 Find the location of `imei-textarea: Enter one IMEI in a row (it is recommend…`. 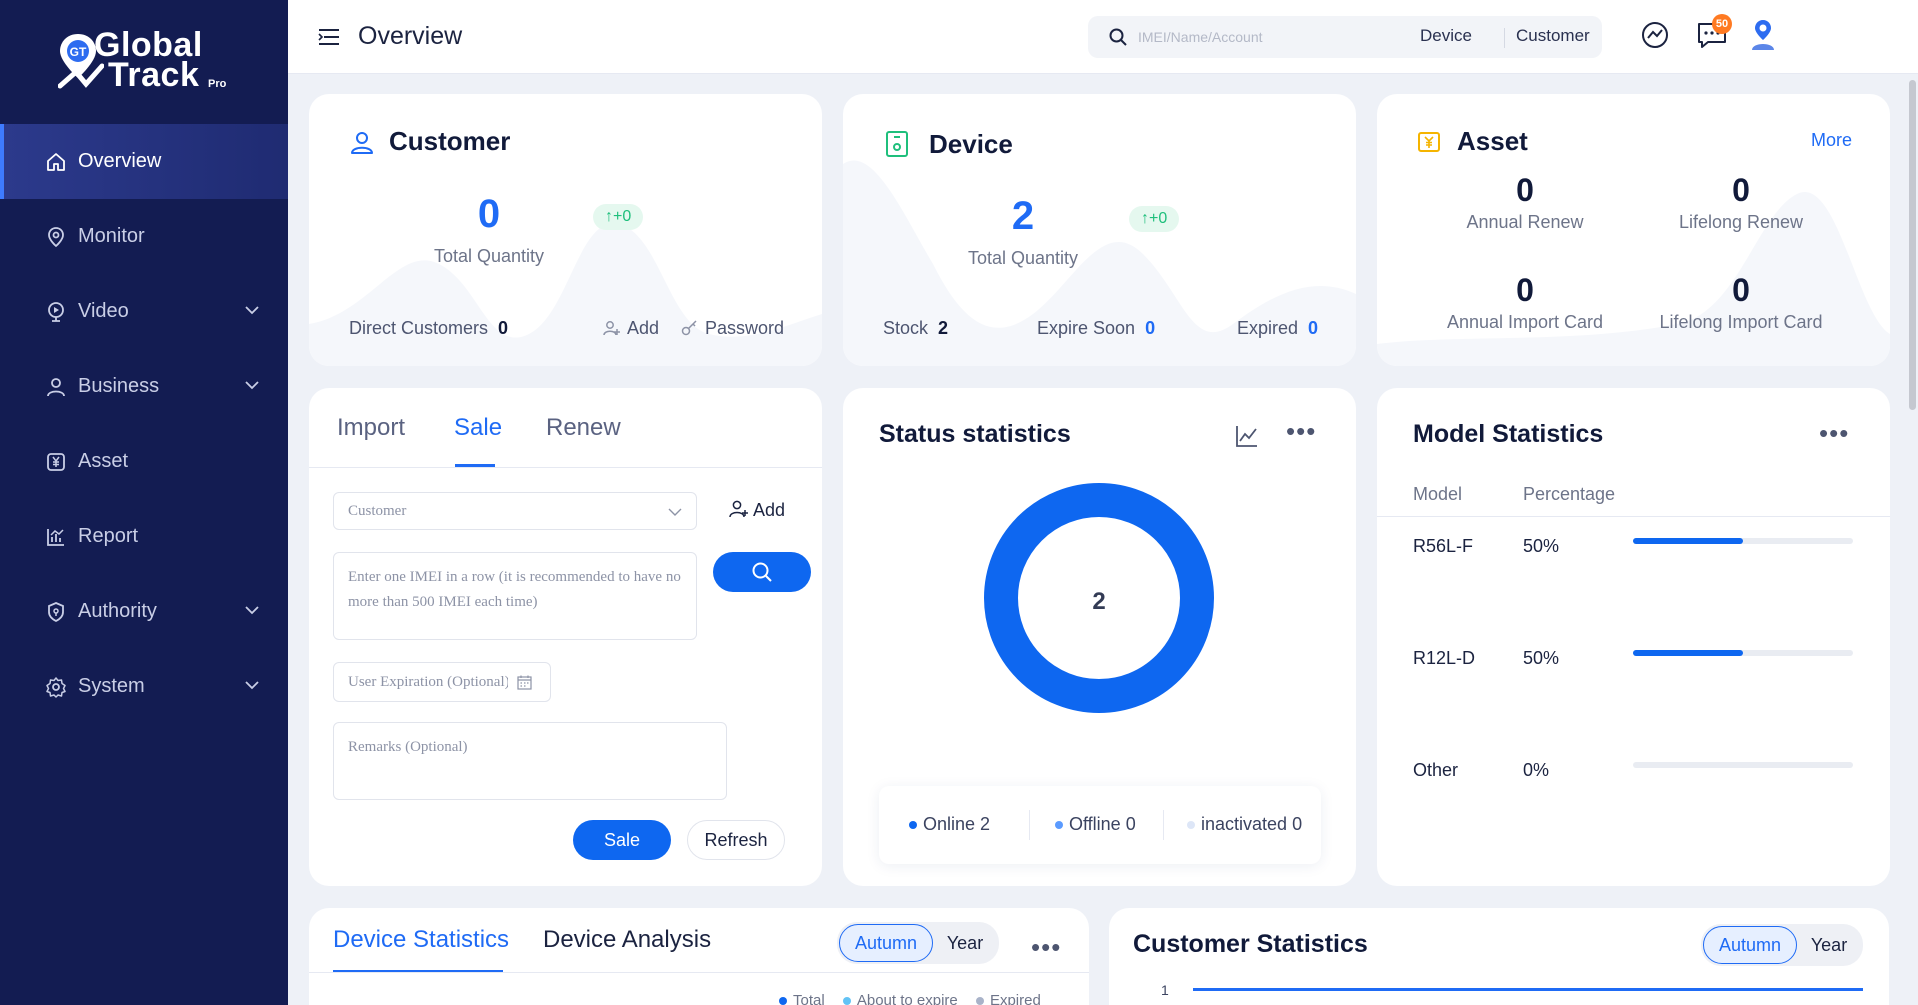

imei-textarea: Enter one IMEI in a row (it is recommend… is located at coordinates (515, 596).